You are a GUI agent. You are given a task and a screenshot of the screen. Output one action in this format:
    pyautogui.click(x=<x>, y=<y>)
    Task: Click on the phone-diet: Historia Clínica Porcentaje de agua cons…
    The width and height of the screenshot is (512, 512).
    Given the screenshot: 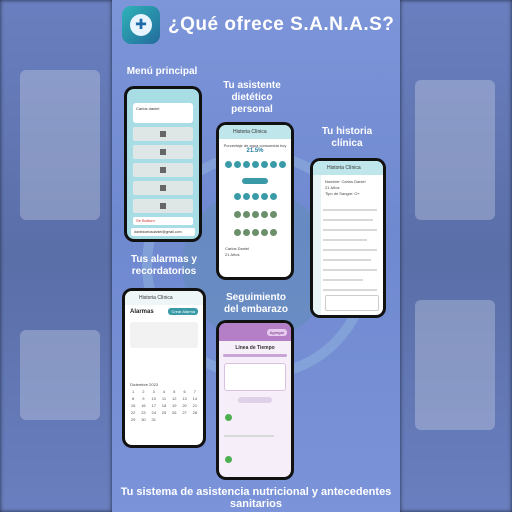 What is the action you would take?
    pyautogui.click(x=255, y=201)
    